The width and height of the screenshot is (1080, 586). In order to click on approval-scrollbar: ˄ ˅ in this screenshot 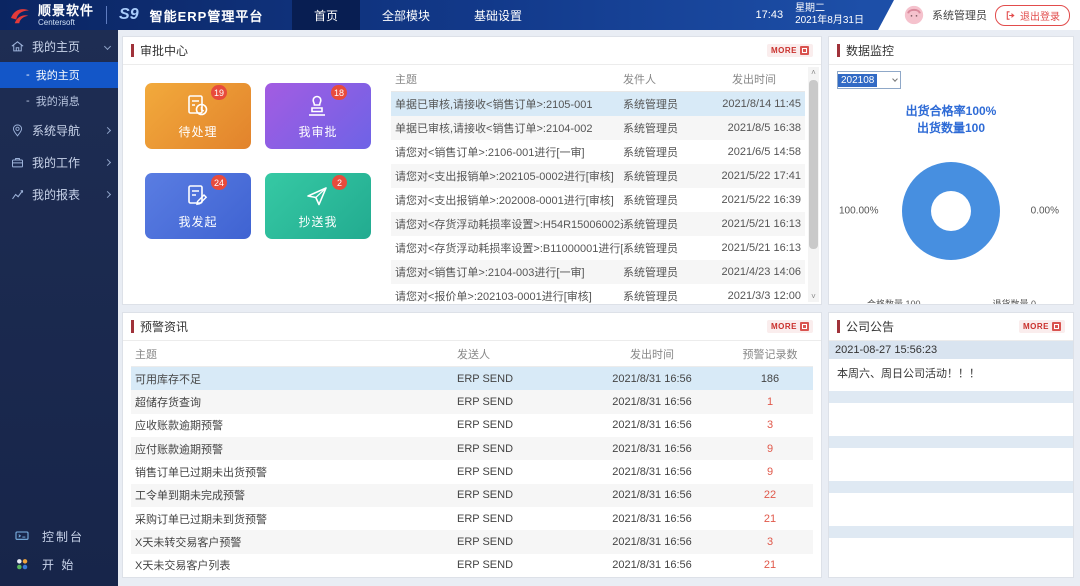, I will do `click(813, 184)`.